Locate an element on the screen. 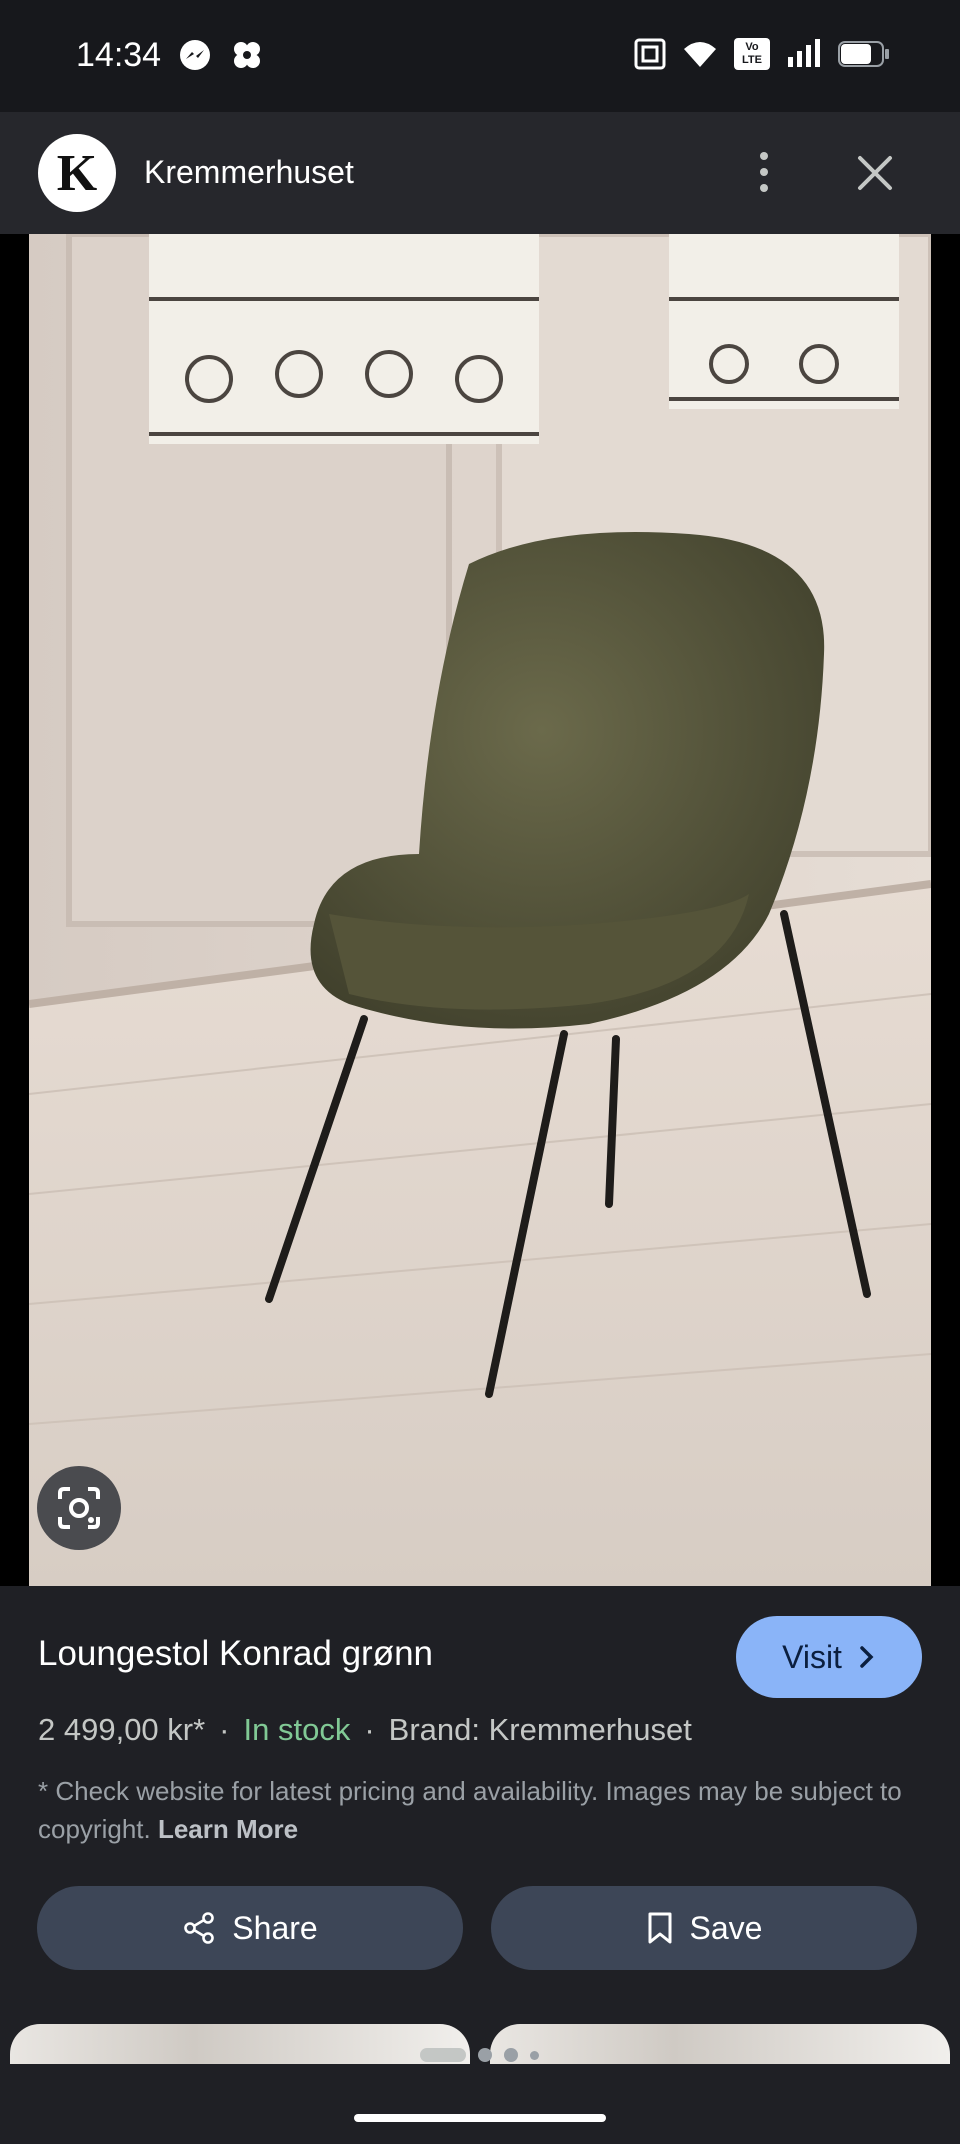 Image resolution: width=960 pixels, height=2144 pixels. status-bar: 14:34 Vo LTE is located at coordinates (480, 56).